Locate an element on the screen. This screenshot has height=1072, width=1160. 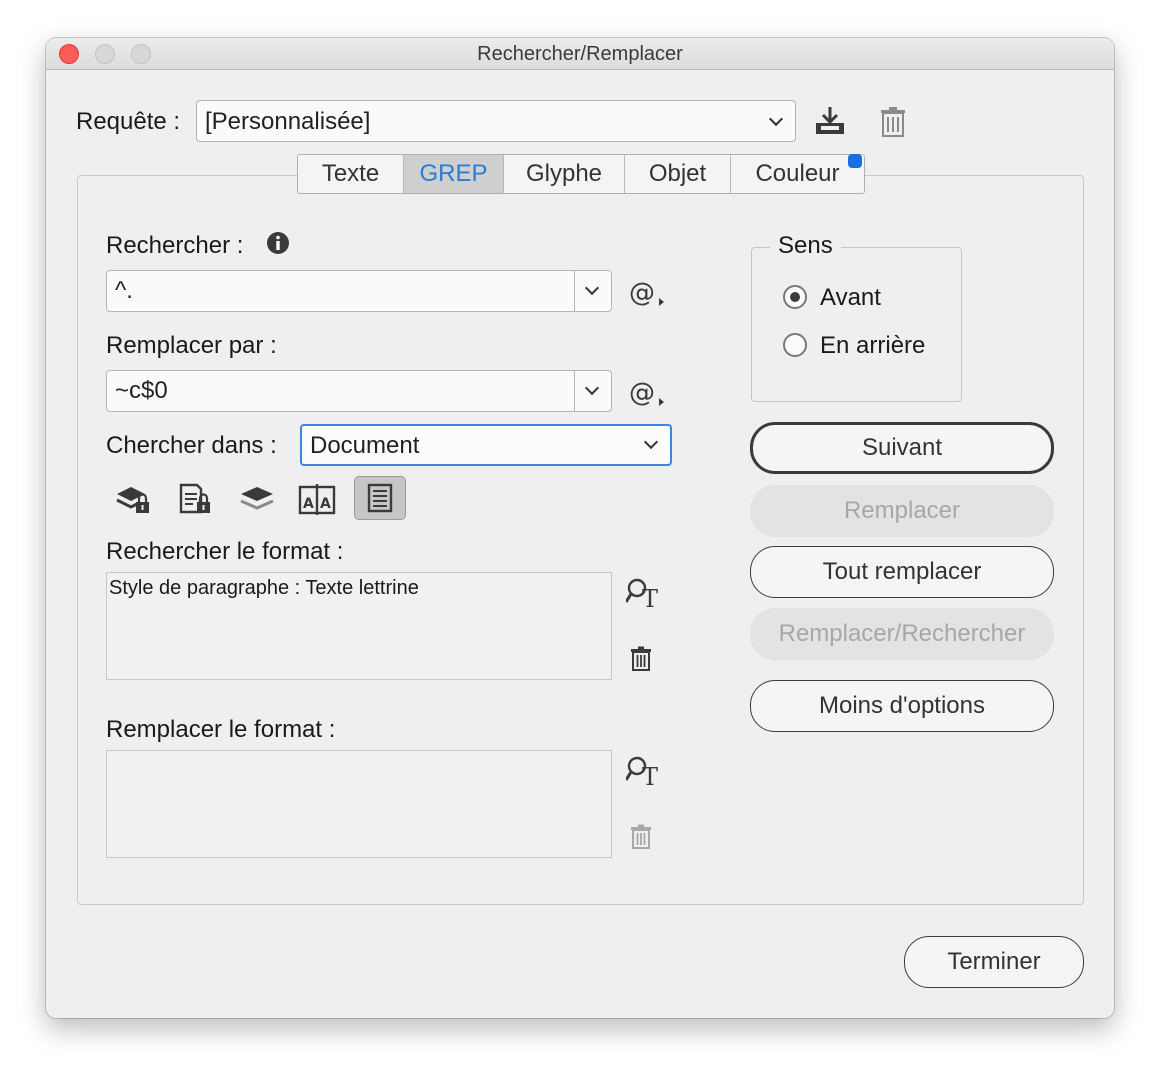
clear-find-format-trash-icon is located at coordinates (641, 659).